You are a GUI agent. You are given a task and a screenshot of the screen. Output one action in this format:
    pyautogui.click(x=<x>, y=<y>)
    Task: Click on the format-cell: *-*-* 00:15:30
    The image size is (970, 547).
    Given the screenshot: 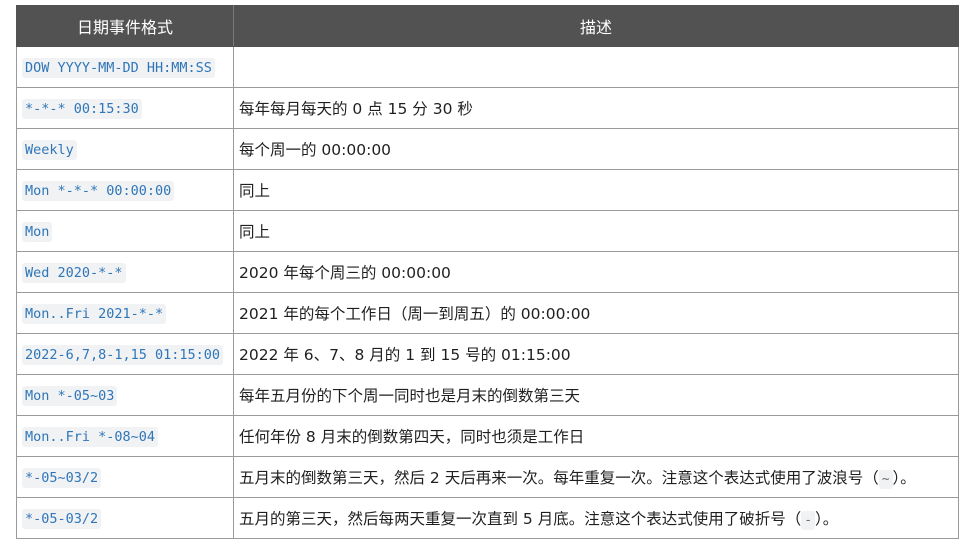 What is the action you would take?
    pyautogui.click(x=125, y=108)
    